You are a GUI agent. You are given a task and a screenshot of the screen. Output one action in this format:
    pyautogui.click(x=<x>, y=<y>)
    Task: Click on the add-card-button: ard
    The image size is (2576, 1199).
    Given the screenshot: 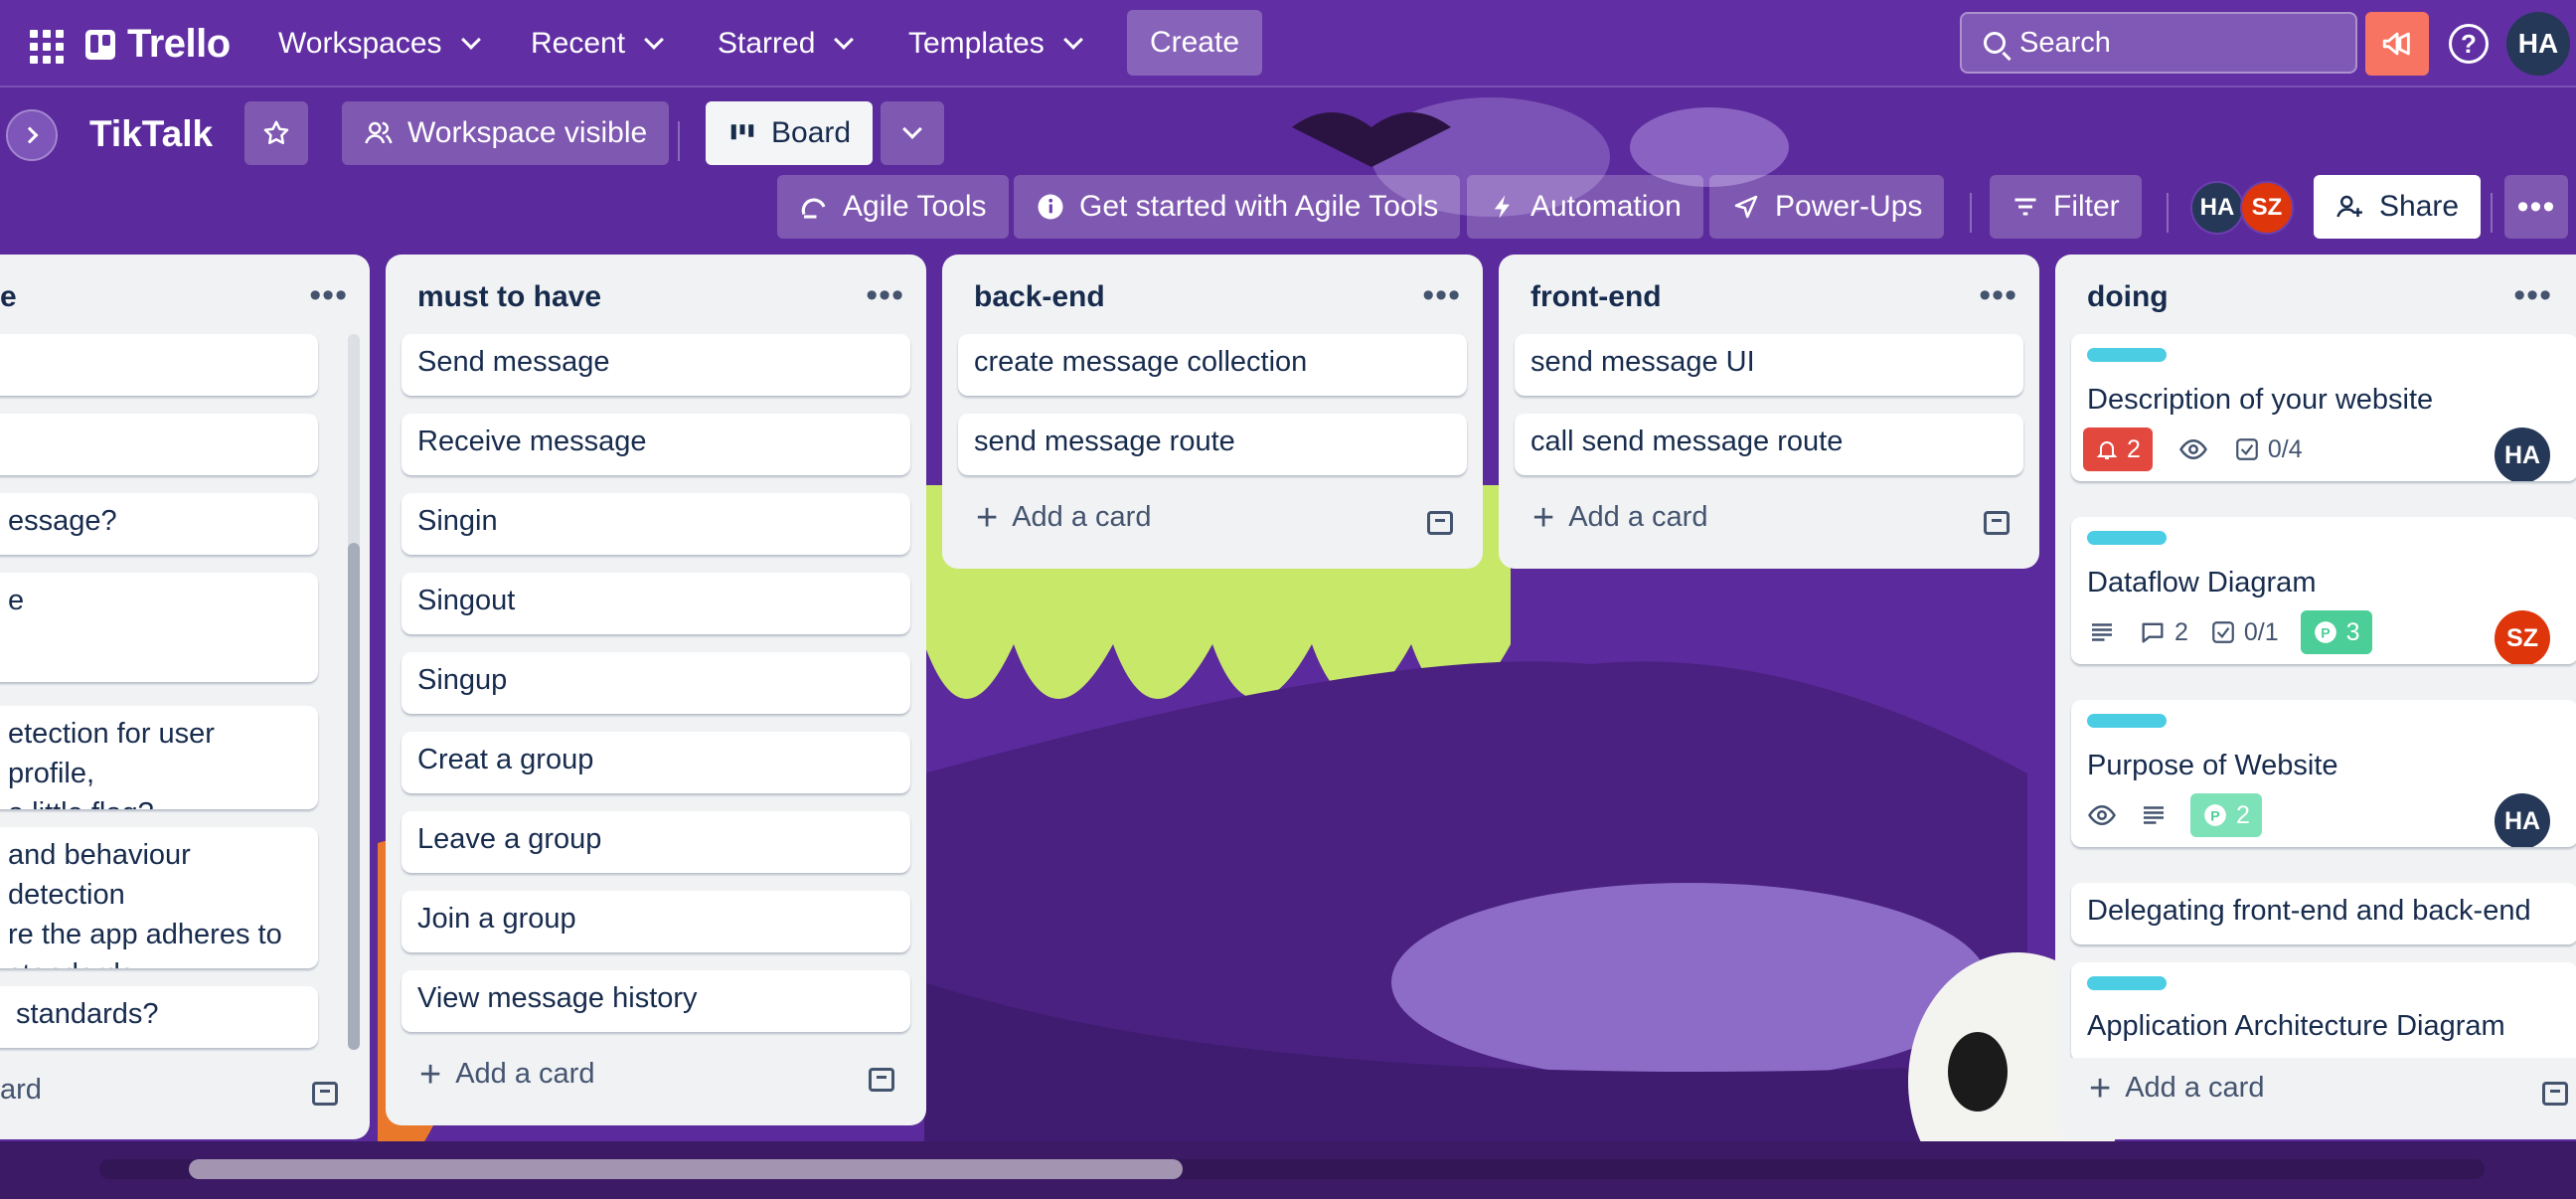 What is the action you would take?
    pyautogui.click(x=21, y=1090)
    